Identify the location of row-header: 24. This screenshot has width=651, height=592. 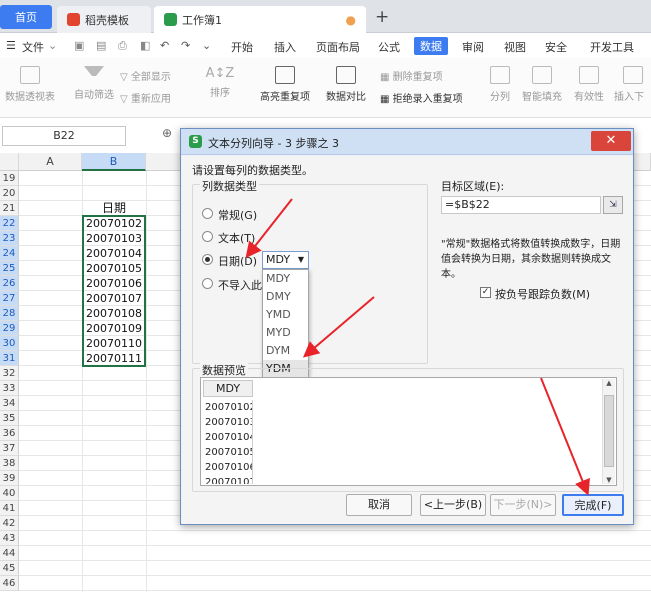
(9, 253).